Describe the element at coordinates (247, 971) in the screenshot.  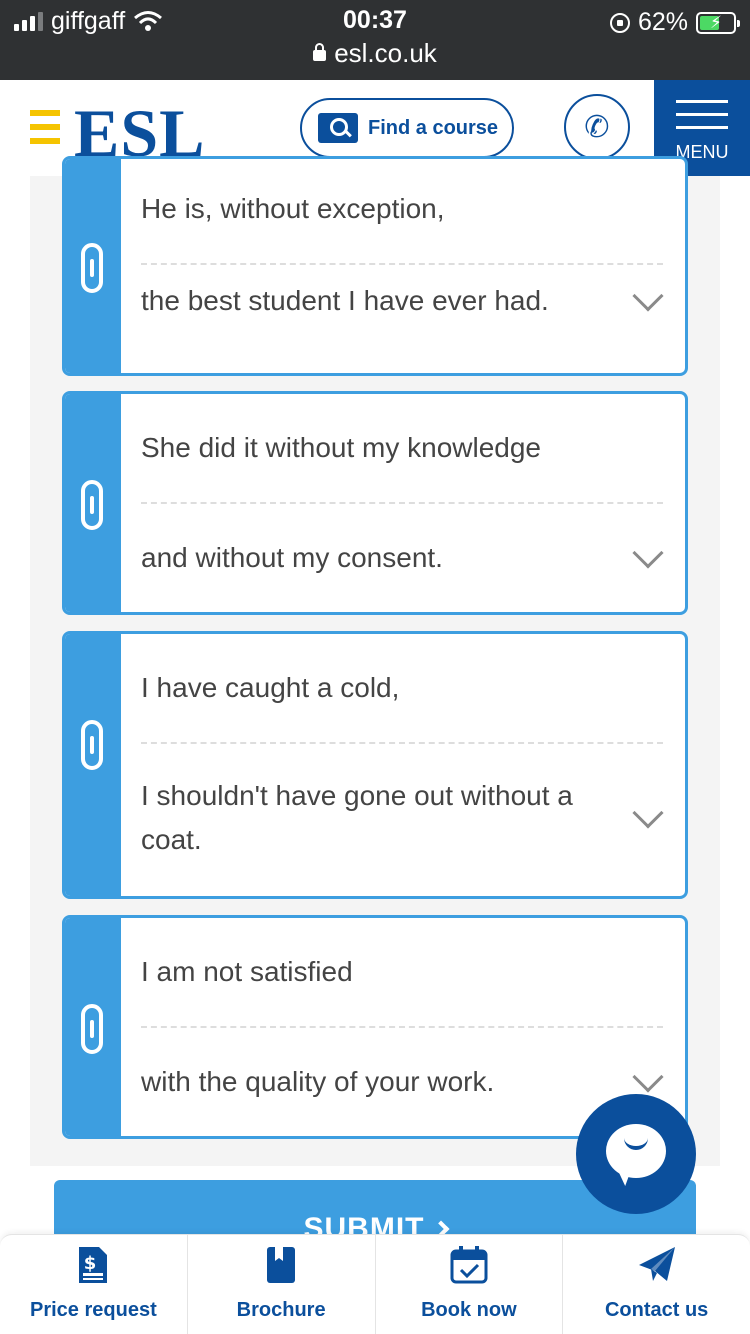
I see `sentence-first-half: I am not satisfied` at that location.